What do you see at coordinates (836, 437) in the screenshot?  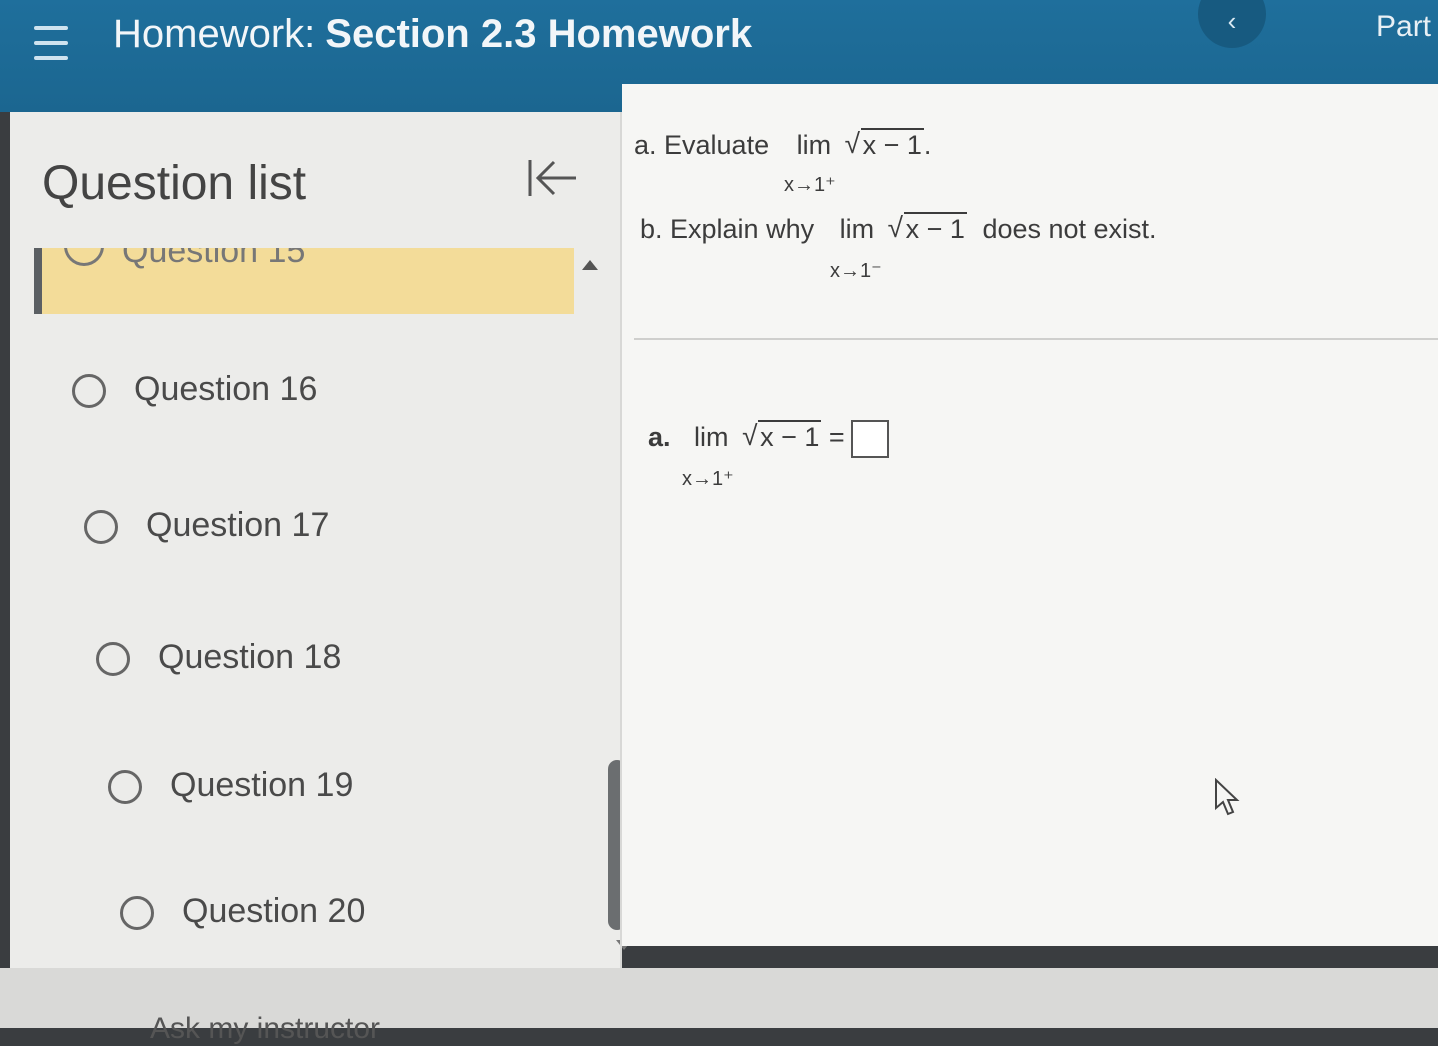 I see `equals-sign: =` at bounding box center [836, 437].